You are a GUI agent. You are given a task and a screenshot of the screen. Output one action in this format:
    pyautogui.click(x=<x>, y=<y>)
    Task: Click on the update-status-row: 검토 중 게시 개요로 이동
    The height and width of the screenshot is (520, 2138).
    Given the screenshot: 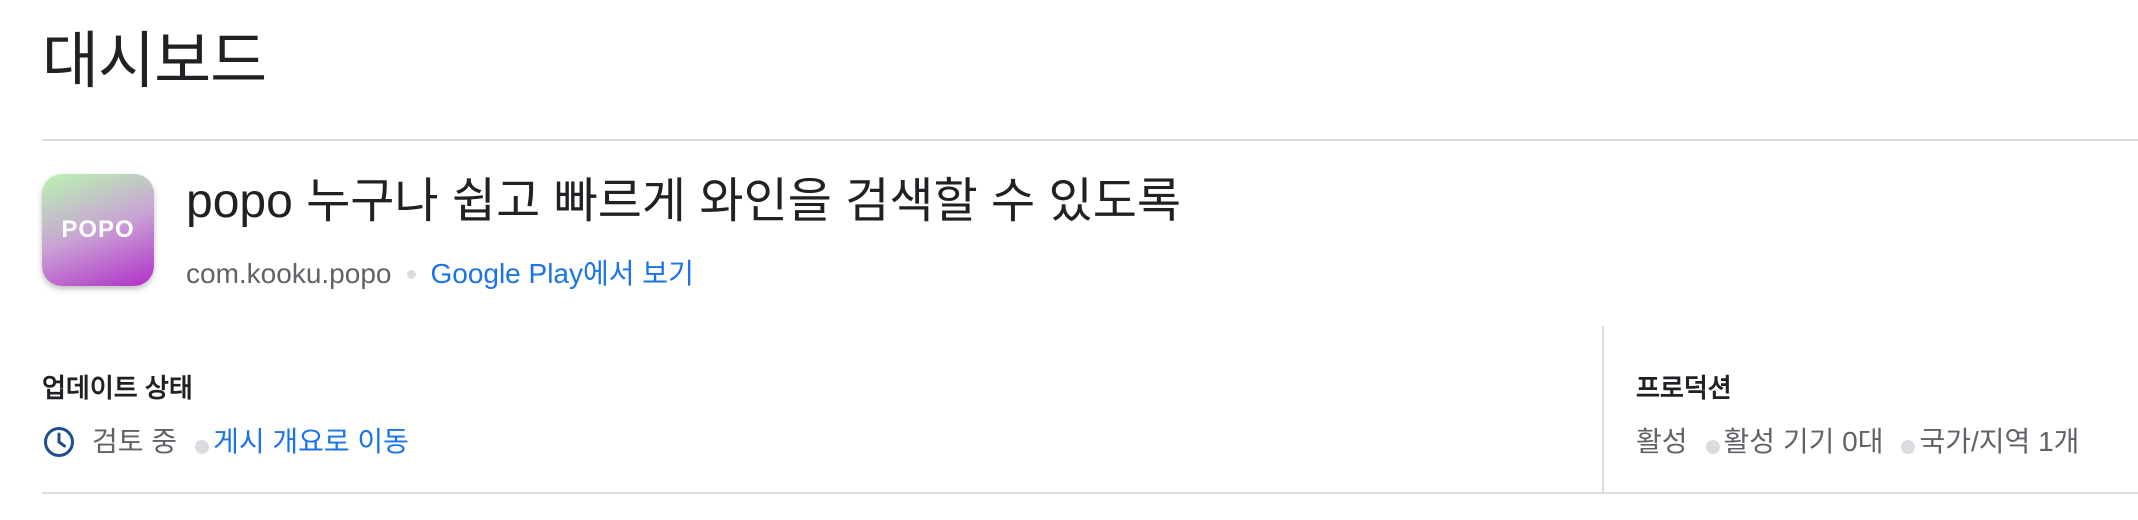 What is the action you would take?
    pyautogui.click(x=225, y=442)
    